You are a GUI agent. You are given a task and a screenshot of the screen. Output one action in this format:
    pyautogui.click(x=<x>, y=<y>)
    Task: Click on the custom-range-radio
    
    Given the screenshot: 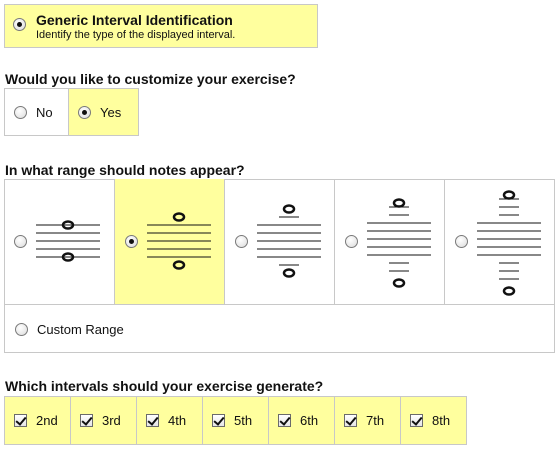 What is the action you would take?
    pyautogui.click(x=21, y=329)
    